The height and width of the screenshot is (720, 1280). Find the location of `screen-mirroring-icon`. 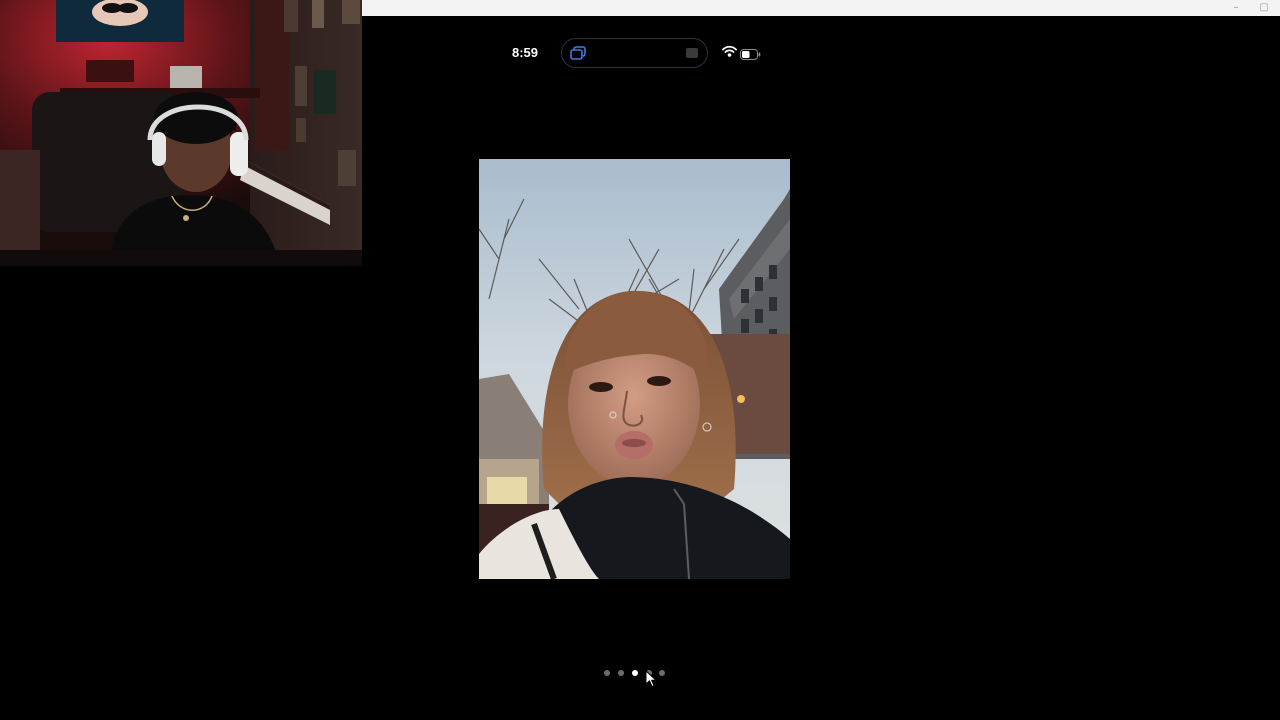

screen-mirroring-icon is located at coordinates (578, 53).